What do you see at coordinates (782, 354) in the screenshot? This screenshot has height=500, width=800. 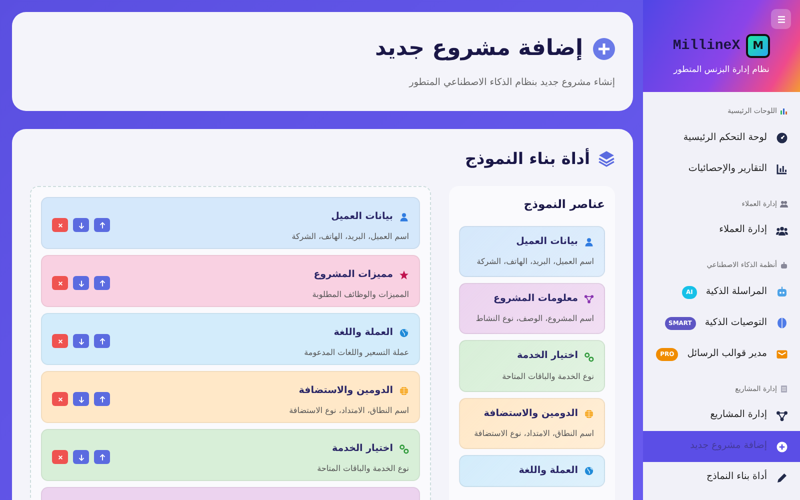 I see `envelope-icon` at bounding box center [782, 354].